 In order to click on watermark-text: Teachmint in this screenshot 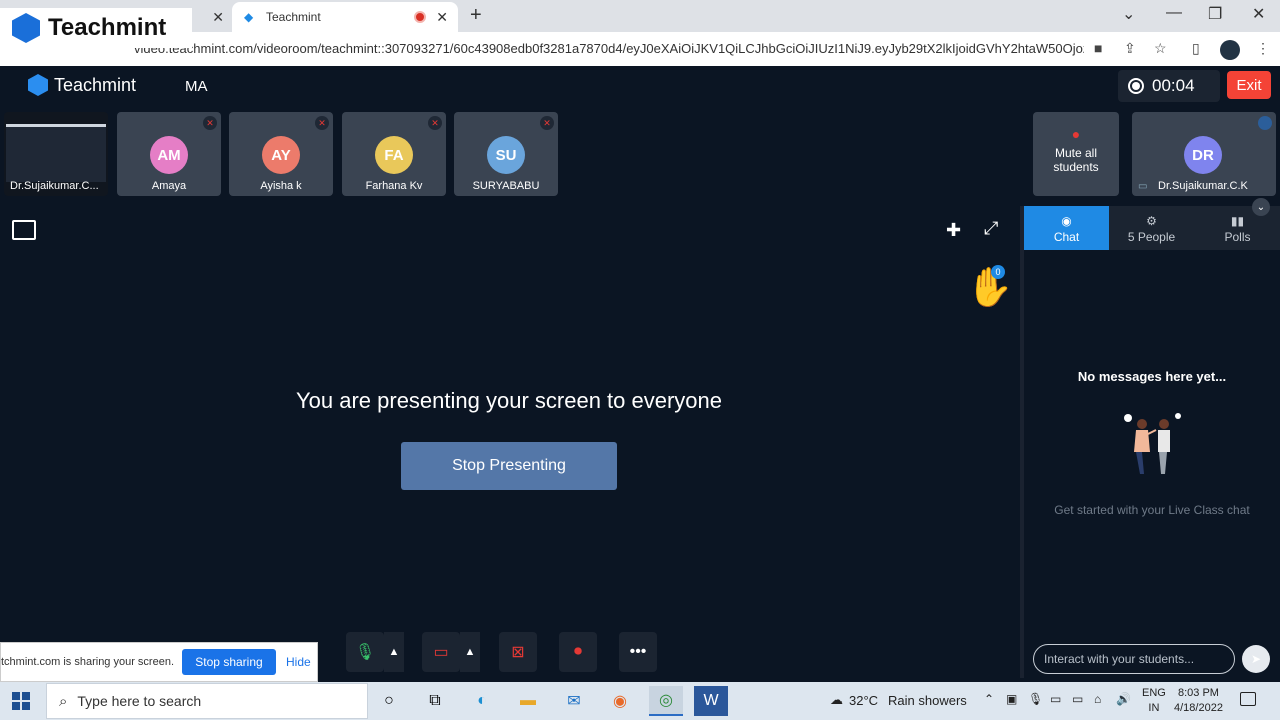, I will do `click(107, 27)`.